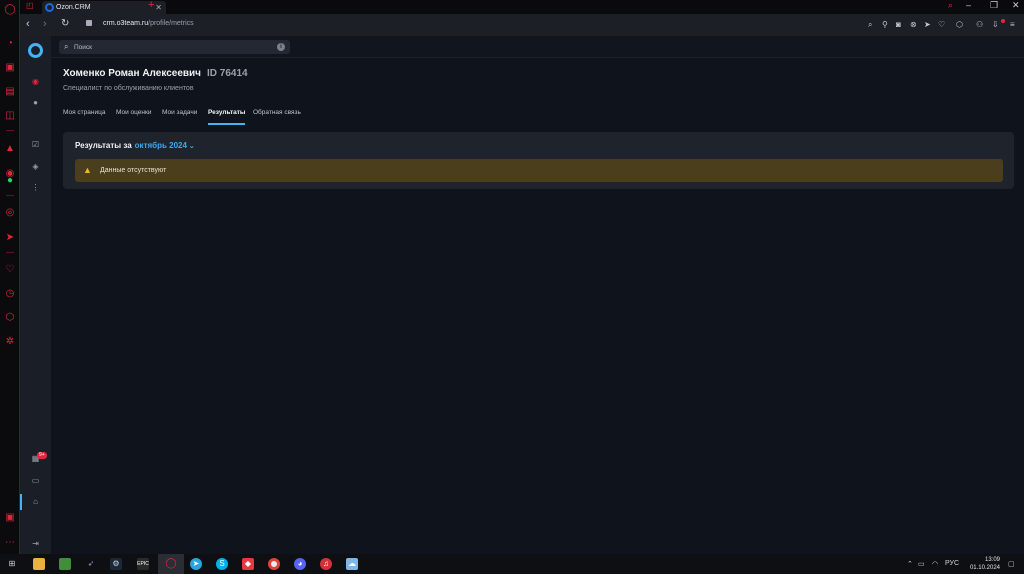 The width and height of the screenshot is (1024, 574). I want to click on epic-games-icon: EPIC, so click(143, 564).